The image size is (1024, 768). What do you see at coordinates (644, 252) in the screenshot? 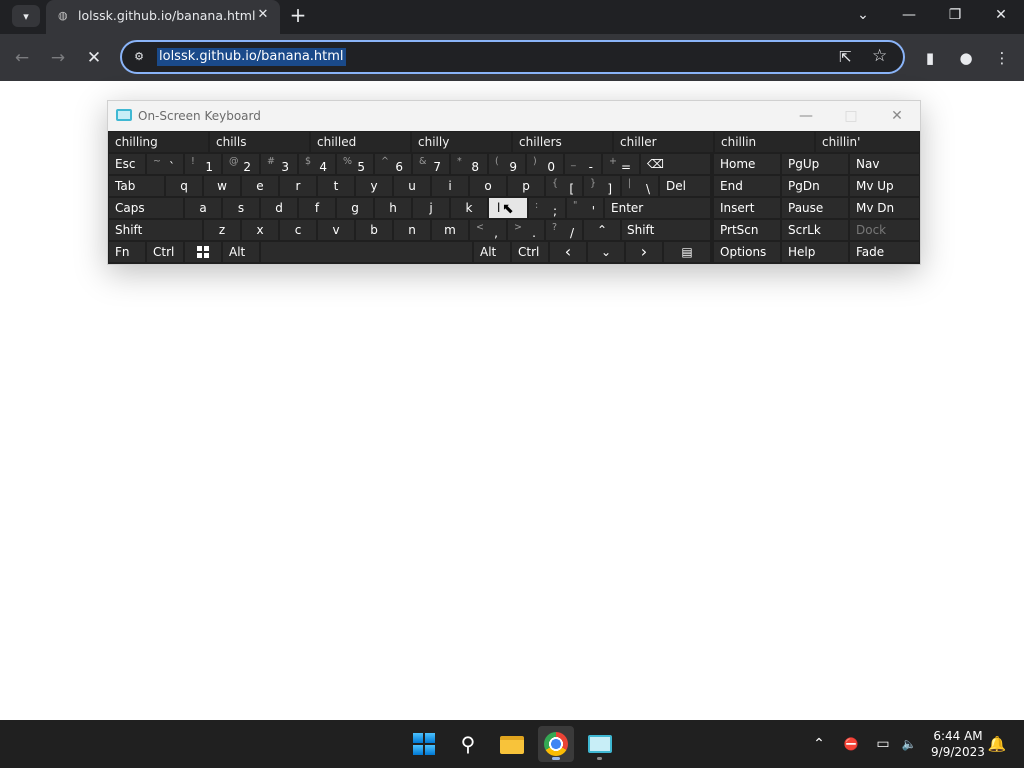
I see `key-right-arrow: ›` at bounding box center [644, 252].